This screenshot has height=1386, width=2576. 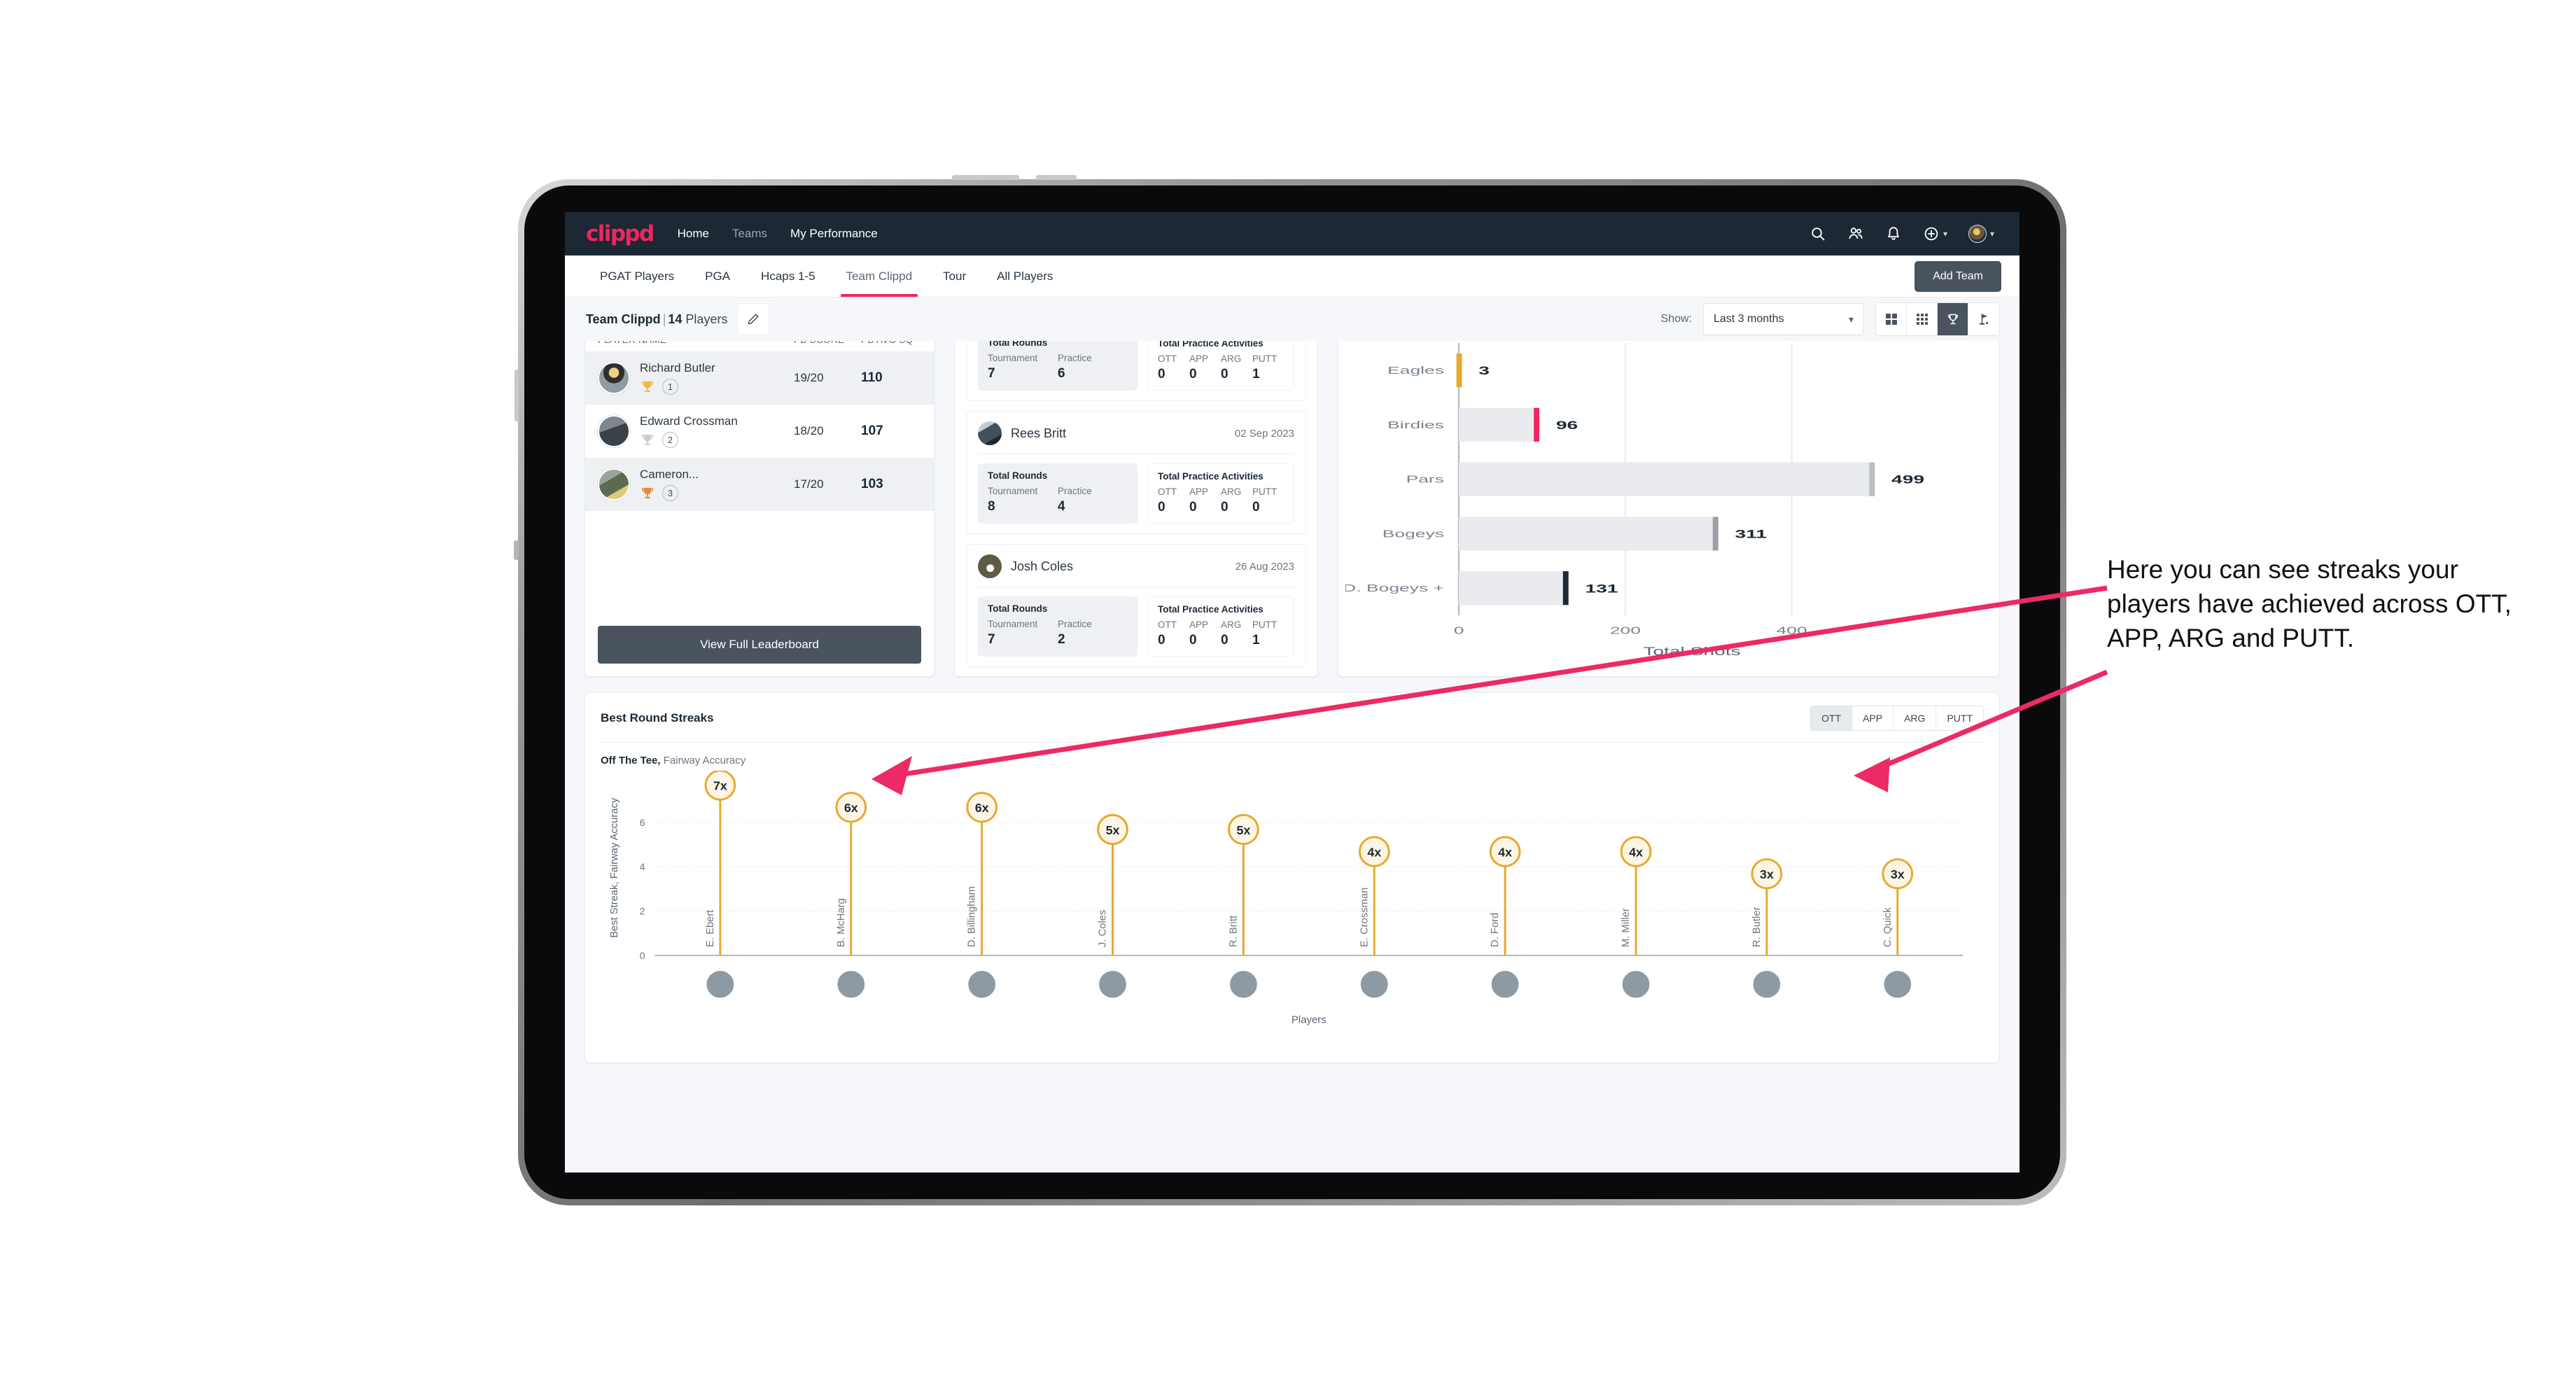 What do you see at coordinates (954, 276) in the screenshot?
I see `tab-tour: Tour` at bounding box center [954, 276].